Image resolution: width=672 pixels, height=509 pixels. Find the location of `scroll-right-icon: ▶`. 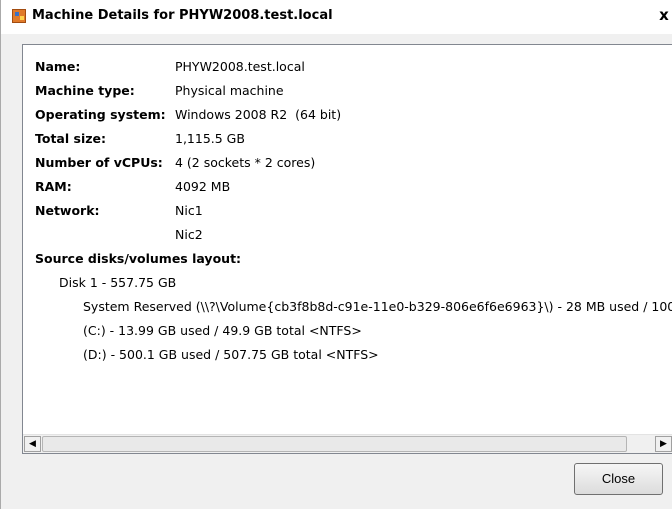

scroll-right-icon: ▶ is located at coordinates (663, 444).